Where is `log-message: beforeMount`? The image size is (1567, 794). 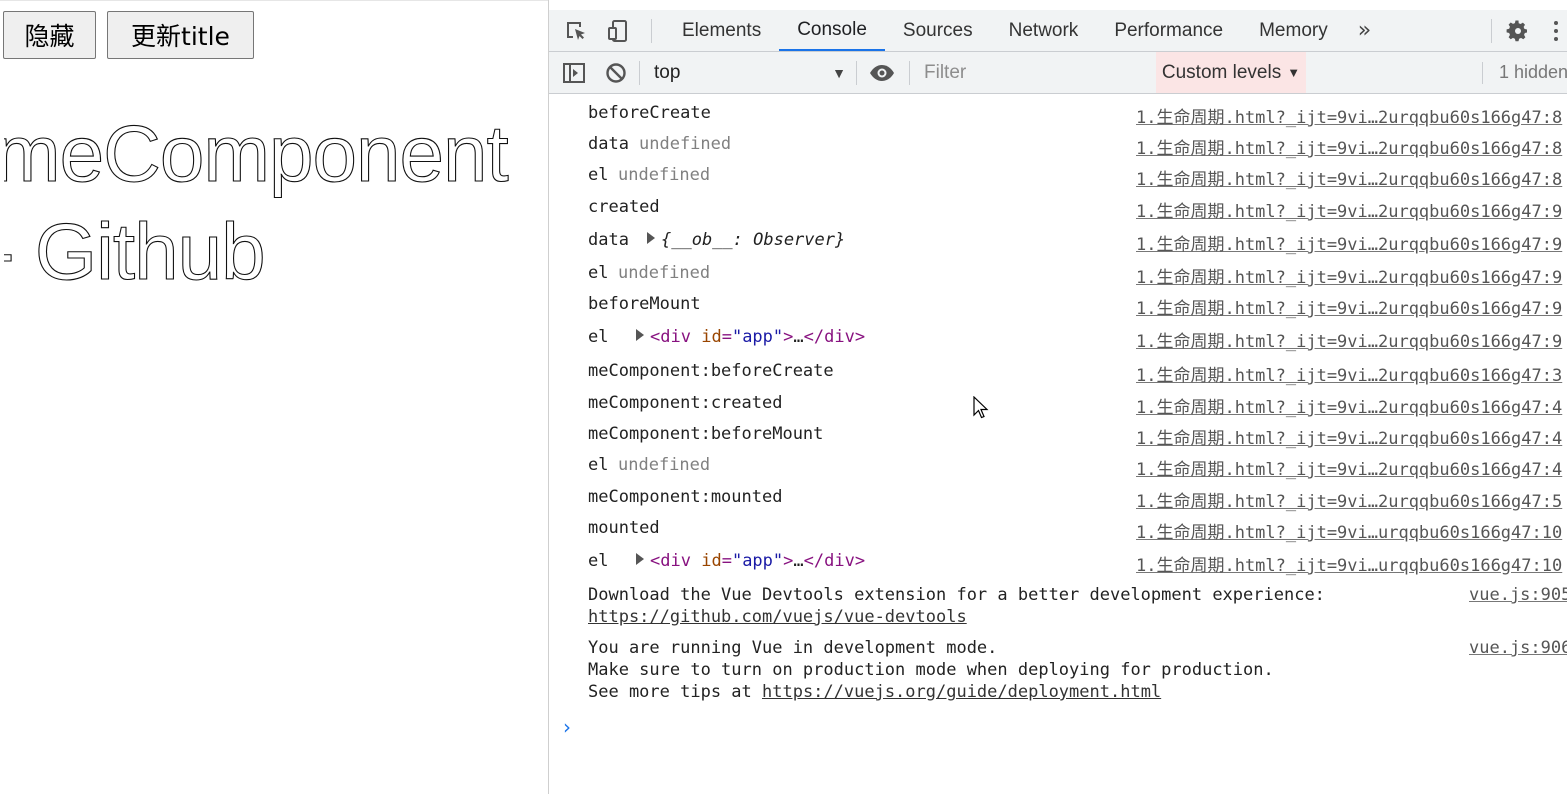 log-message: beforeMount is located at coordinates (644, 304).